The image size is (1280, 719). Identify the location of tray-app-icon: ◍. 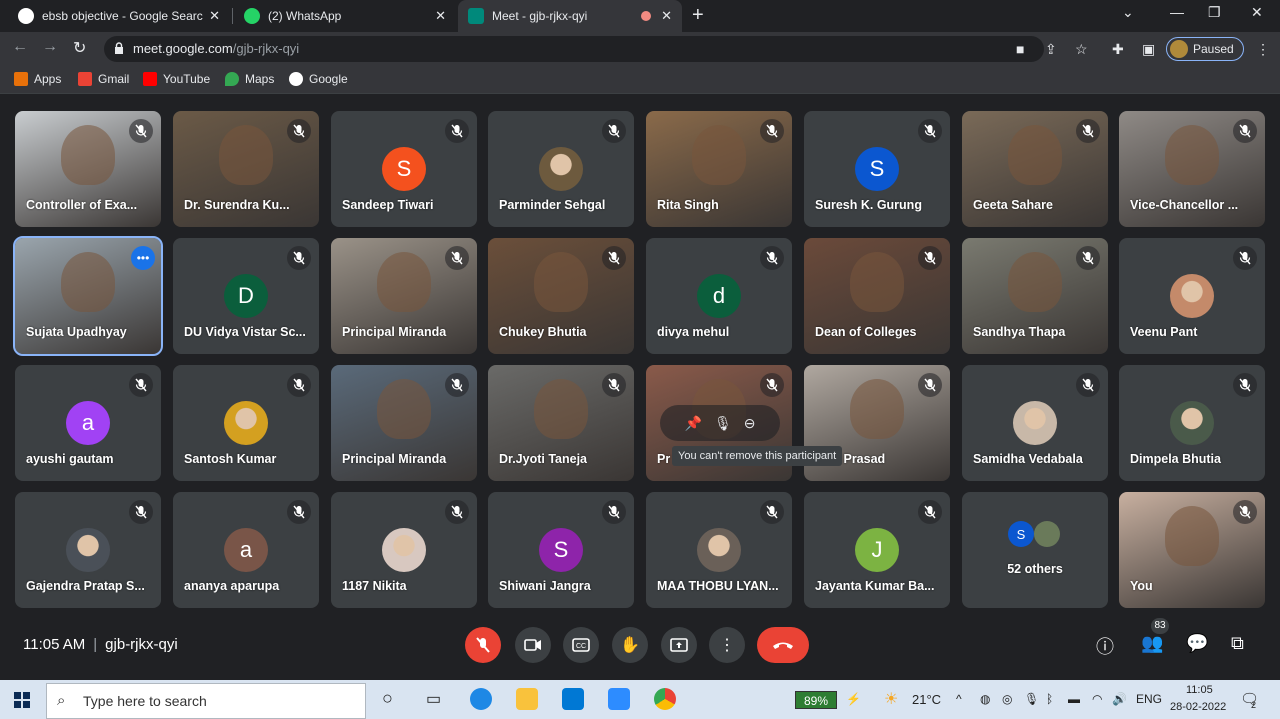
(985, 699).